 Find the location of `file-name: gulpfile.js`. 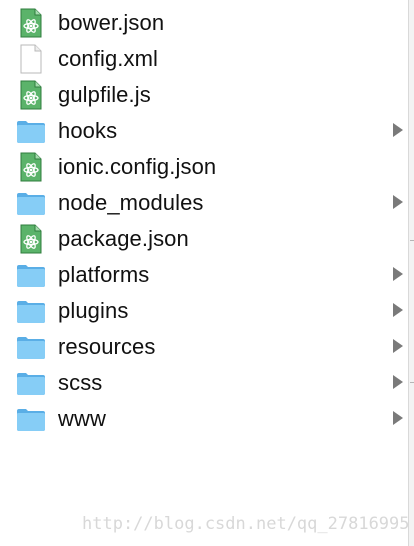

file-name: gulpfile.js is located at coordinates (104, 94).